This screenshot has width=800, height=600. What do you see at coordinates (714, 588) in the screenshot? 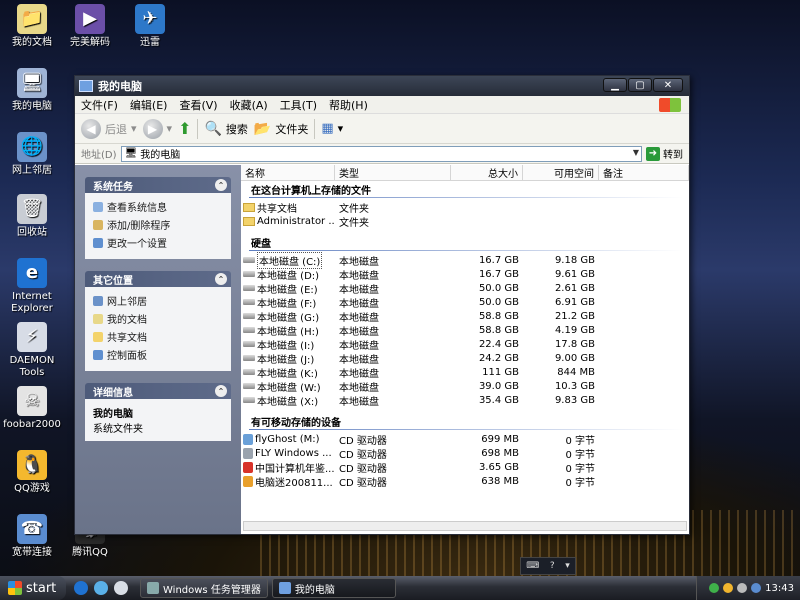
I see `tray-app-icon` at bounding box center [714, 588].